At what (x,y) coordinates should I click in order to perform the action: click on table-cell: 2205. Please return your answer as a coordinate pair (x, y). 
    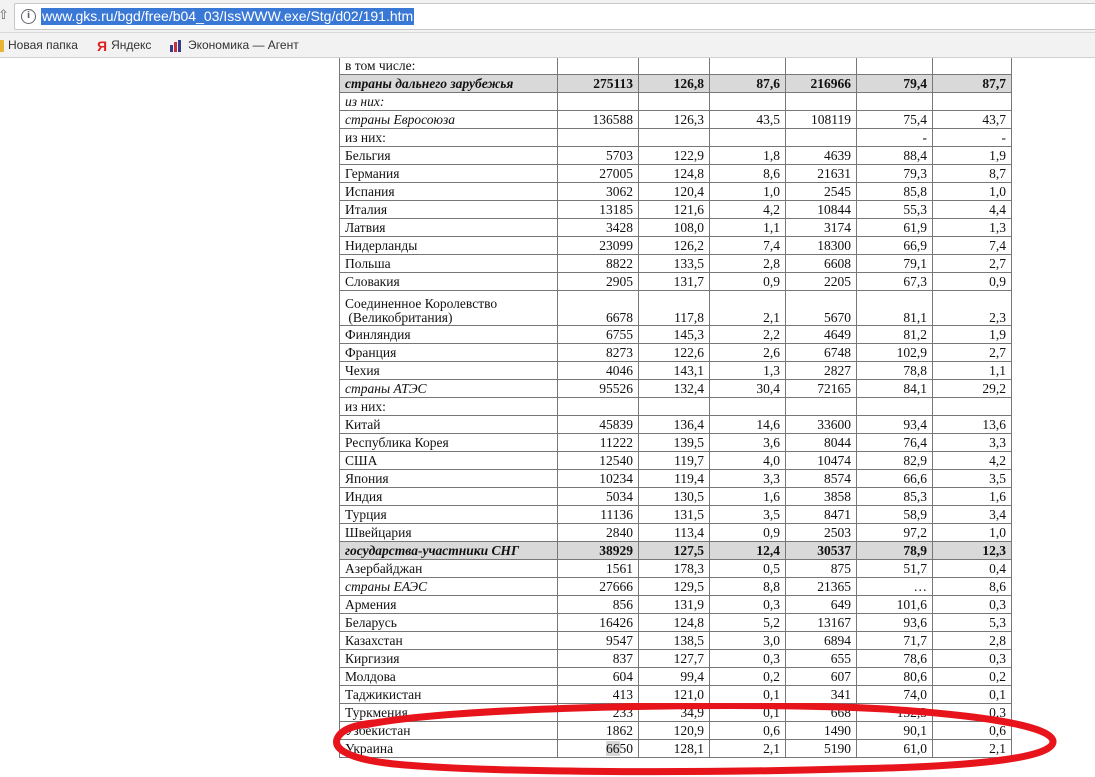
    Looking at the image, I should click on (821, 281).